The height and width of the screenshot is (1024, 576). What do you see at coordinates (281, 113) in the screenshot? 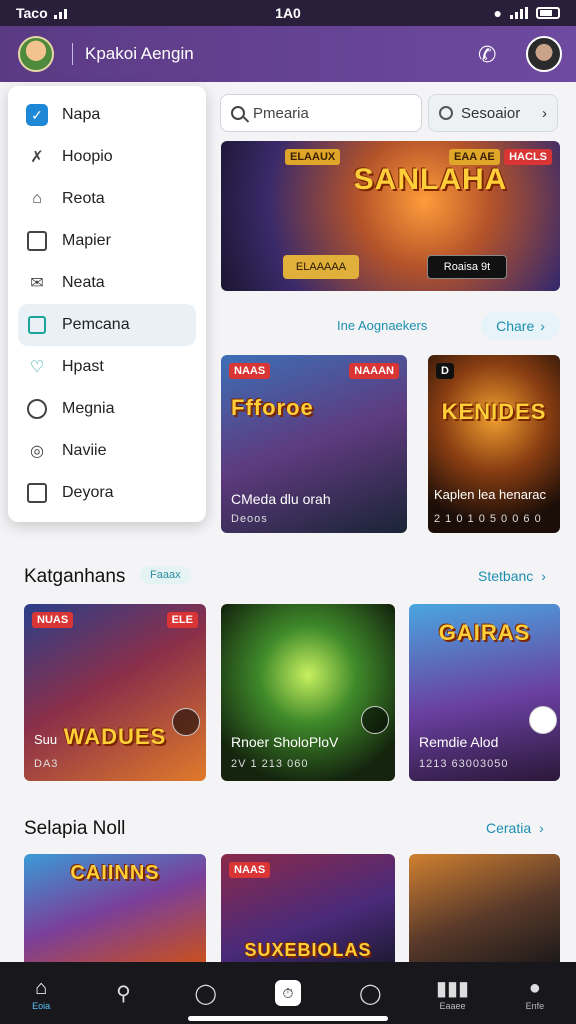
I see `search-placeholder: Pmearia` at bounding box center [281, 113].